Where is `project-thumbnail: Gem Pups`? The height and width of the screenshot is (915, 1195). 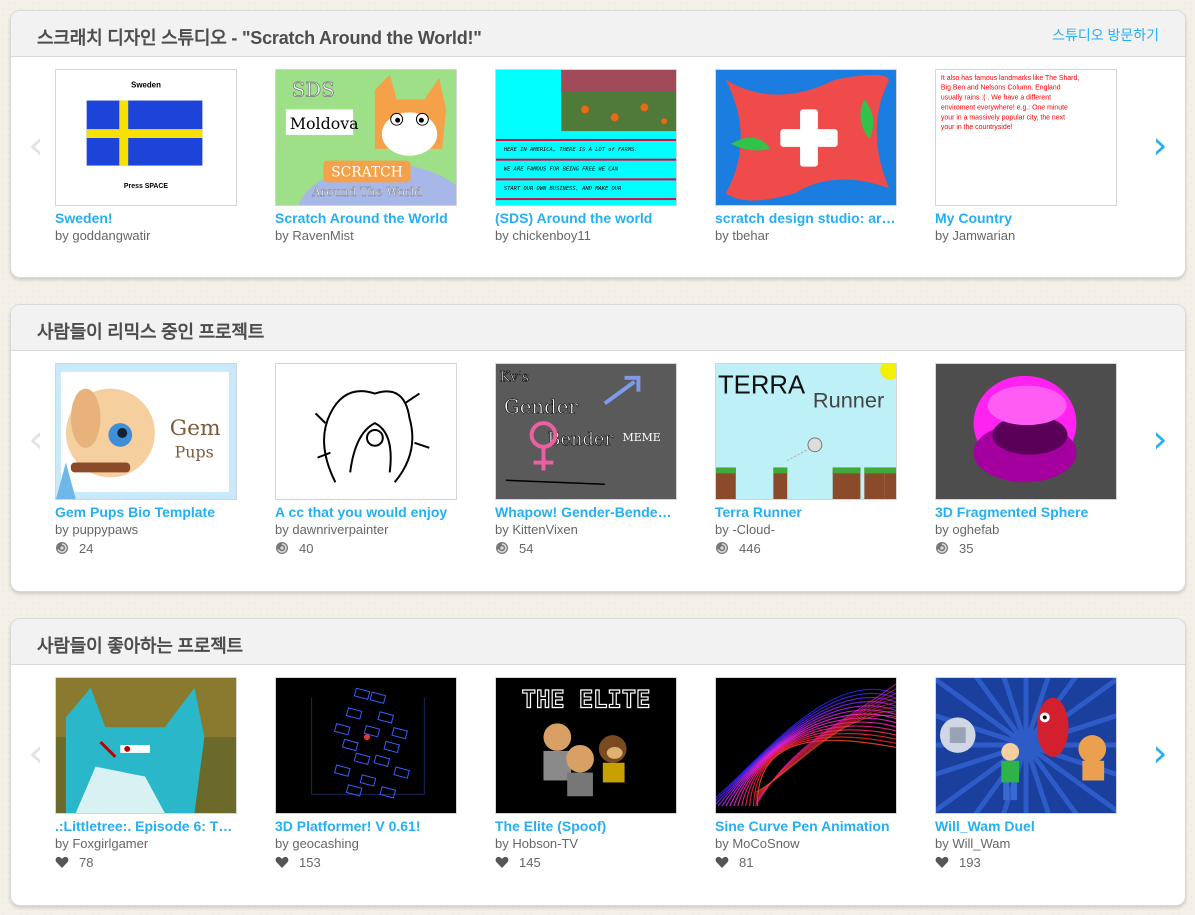
project-thumbnail: Gem Pups is located at coordinates (146, 431).